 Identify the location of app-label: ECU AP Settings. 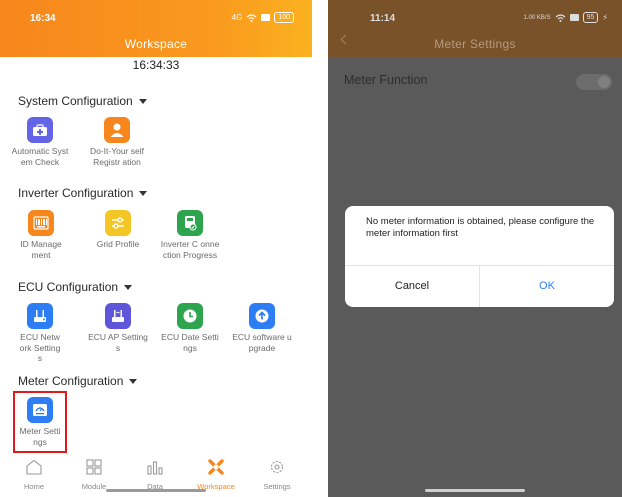
(118, 342).